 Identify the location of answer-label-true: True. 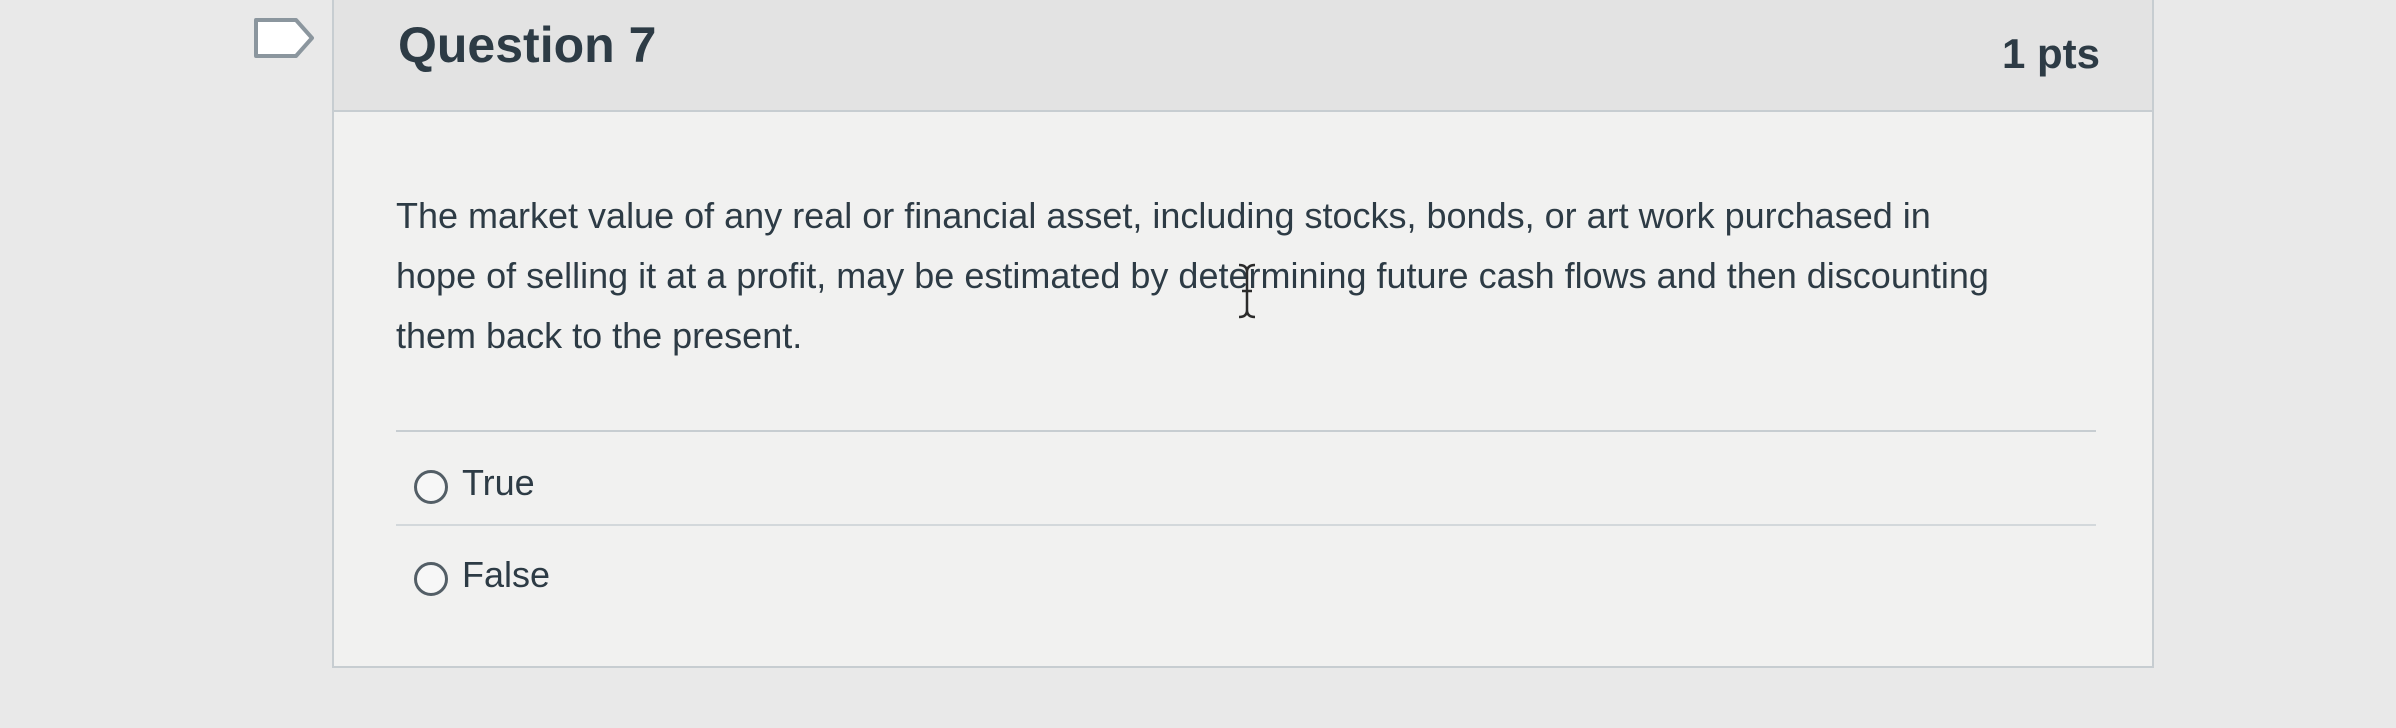
(498, 483).